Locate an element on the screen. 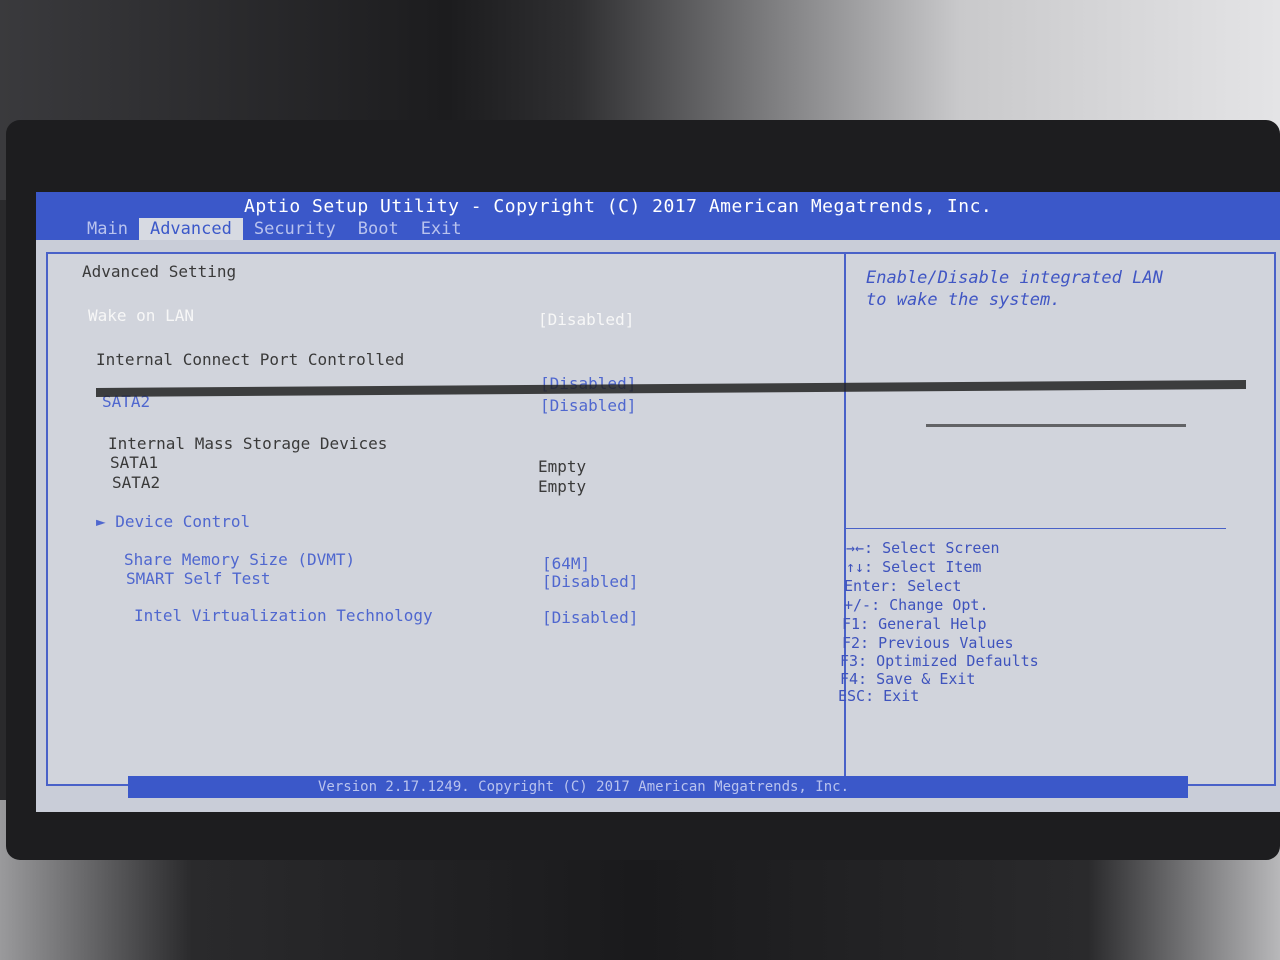 This screenshot has height=960, width=1280. key-help-select-screen: →←: Select Screen is located at coordinates (923, 548).